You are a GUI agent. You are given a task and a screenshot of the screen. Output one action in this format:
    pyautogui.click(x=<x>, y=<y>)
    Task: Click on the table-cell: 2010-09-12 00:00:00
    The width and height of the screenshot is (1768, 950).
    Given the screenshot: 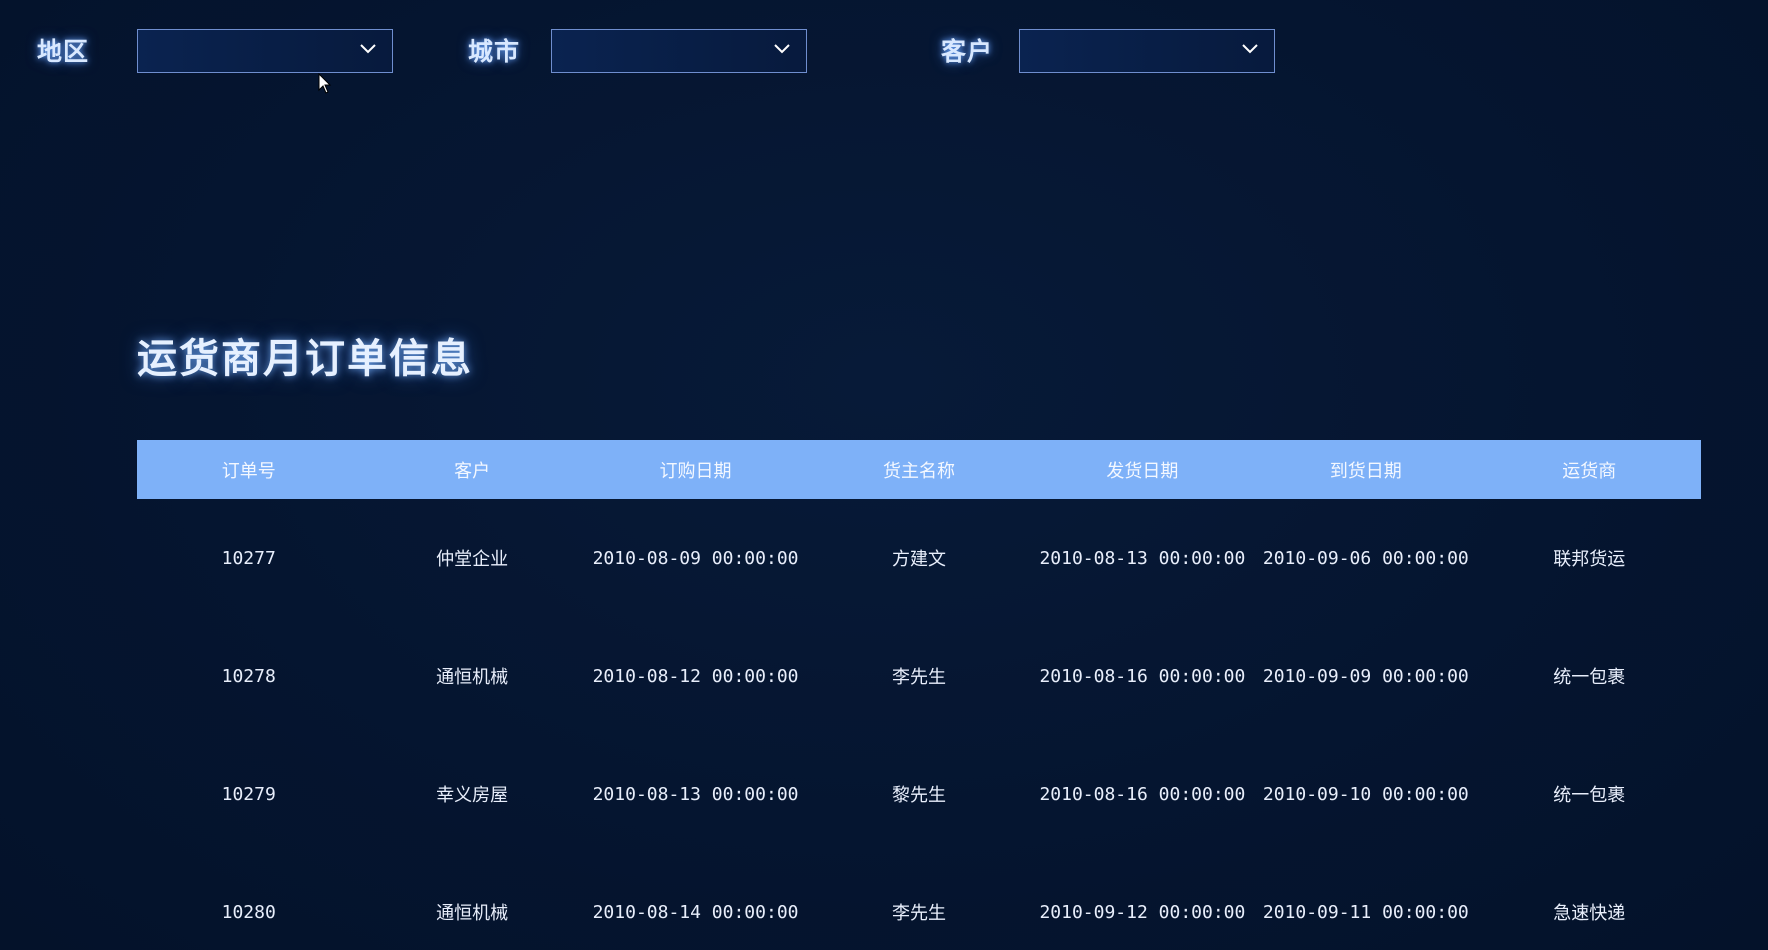 What is the action you would take?
    pyautogui.click(x=1142, y=912)
    